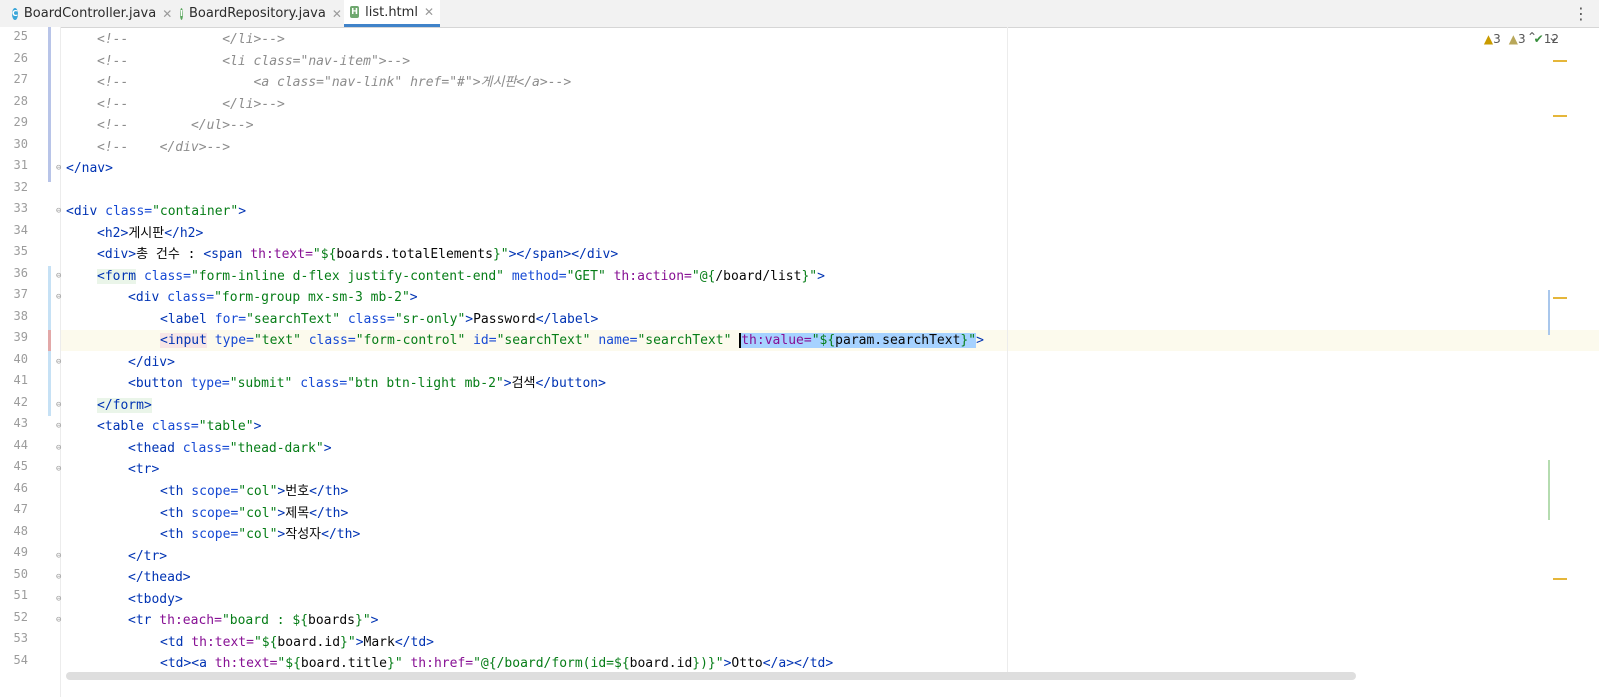 Image resolution: width=1599 pixels, height=697 pixels. I want to click on line-number: 40, so click(20, 358).